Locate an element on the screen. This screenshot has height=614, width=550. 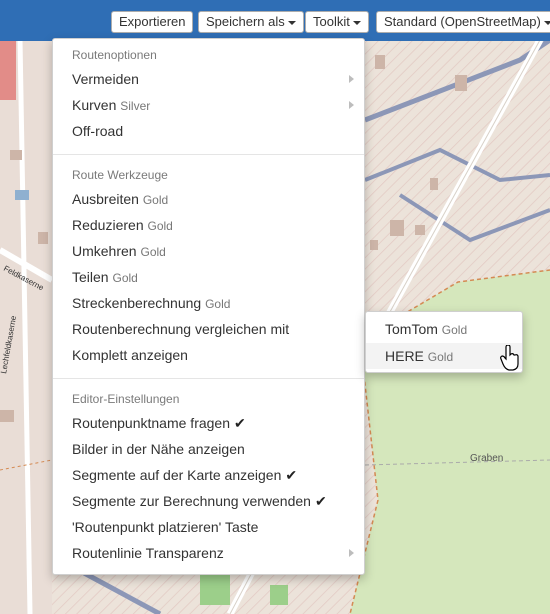
map-style-dropdown: Standard (OpenStreetMap) is located at coordinates (463, 22).